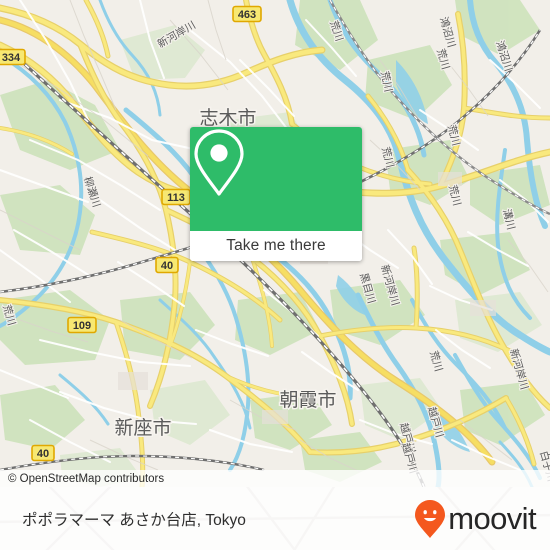  I want to click on city-label: 志木市, so click(227, 118).